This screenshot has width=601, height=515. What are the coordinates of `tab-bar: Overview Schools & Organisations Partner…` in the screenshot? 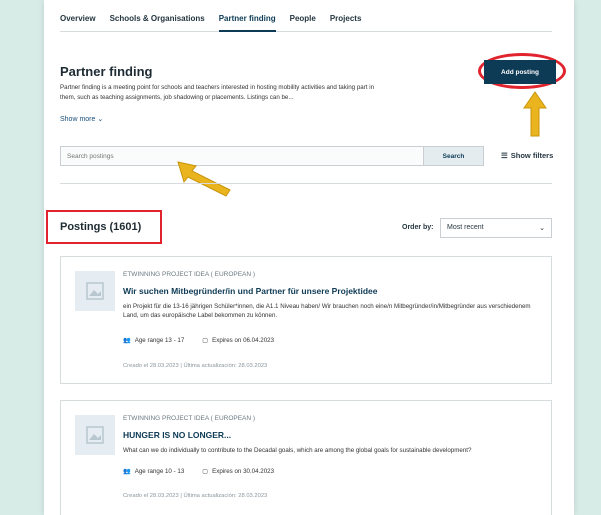 It's located at (306, 21).